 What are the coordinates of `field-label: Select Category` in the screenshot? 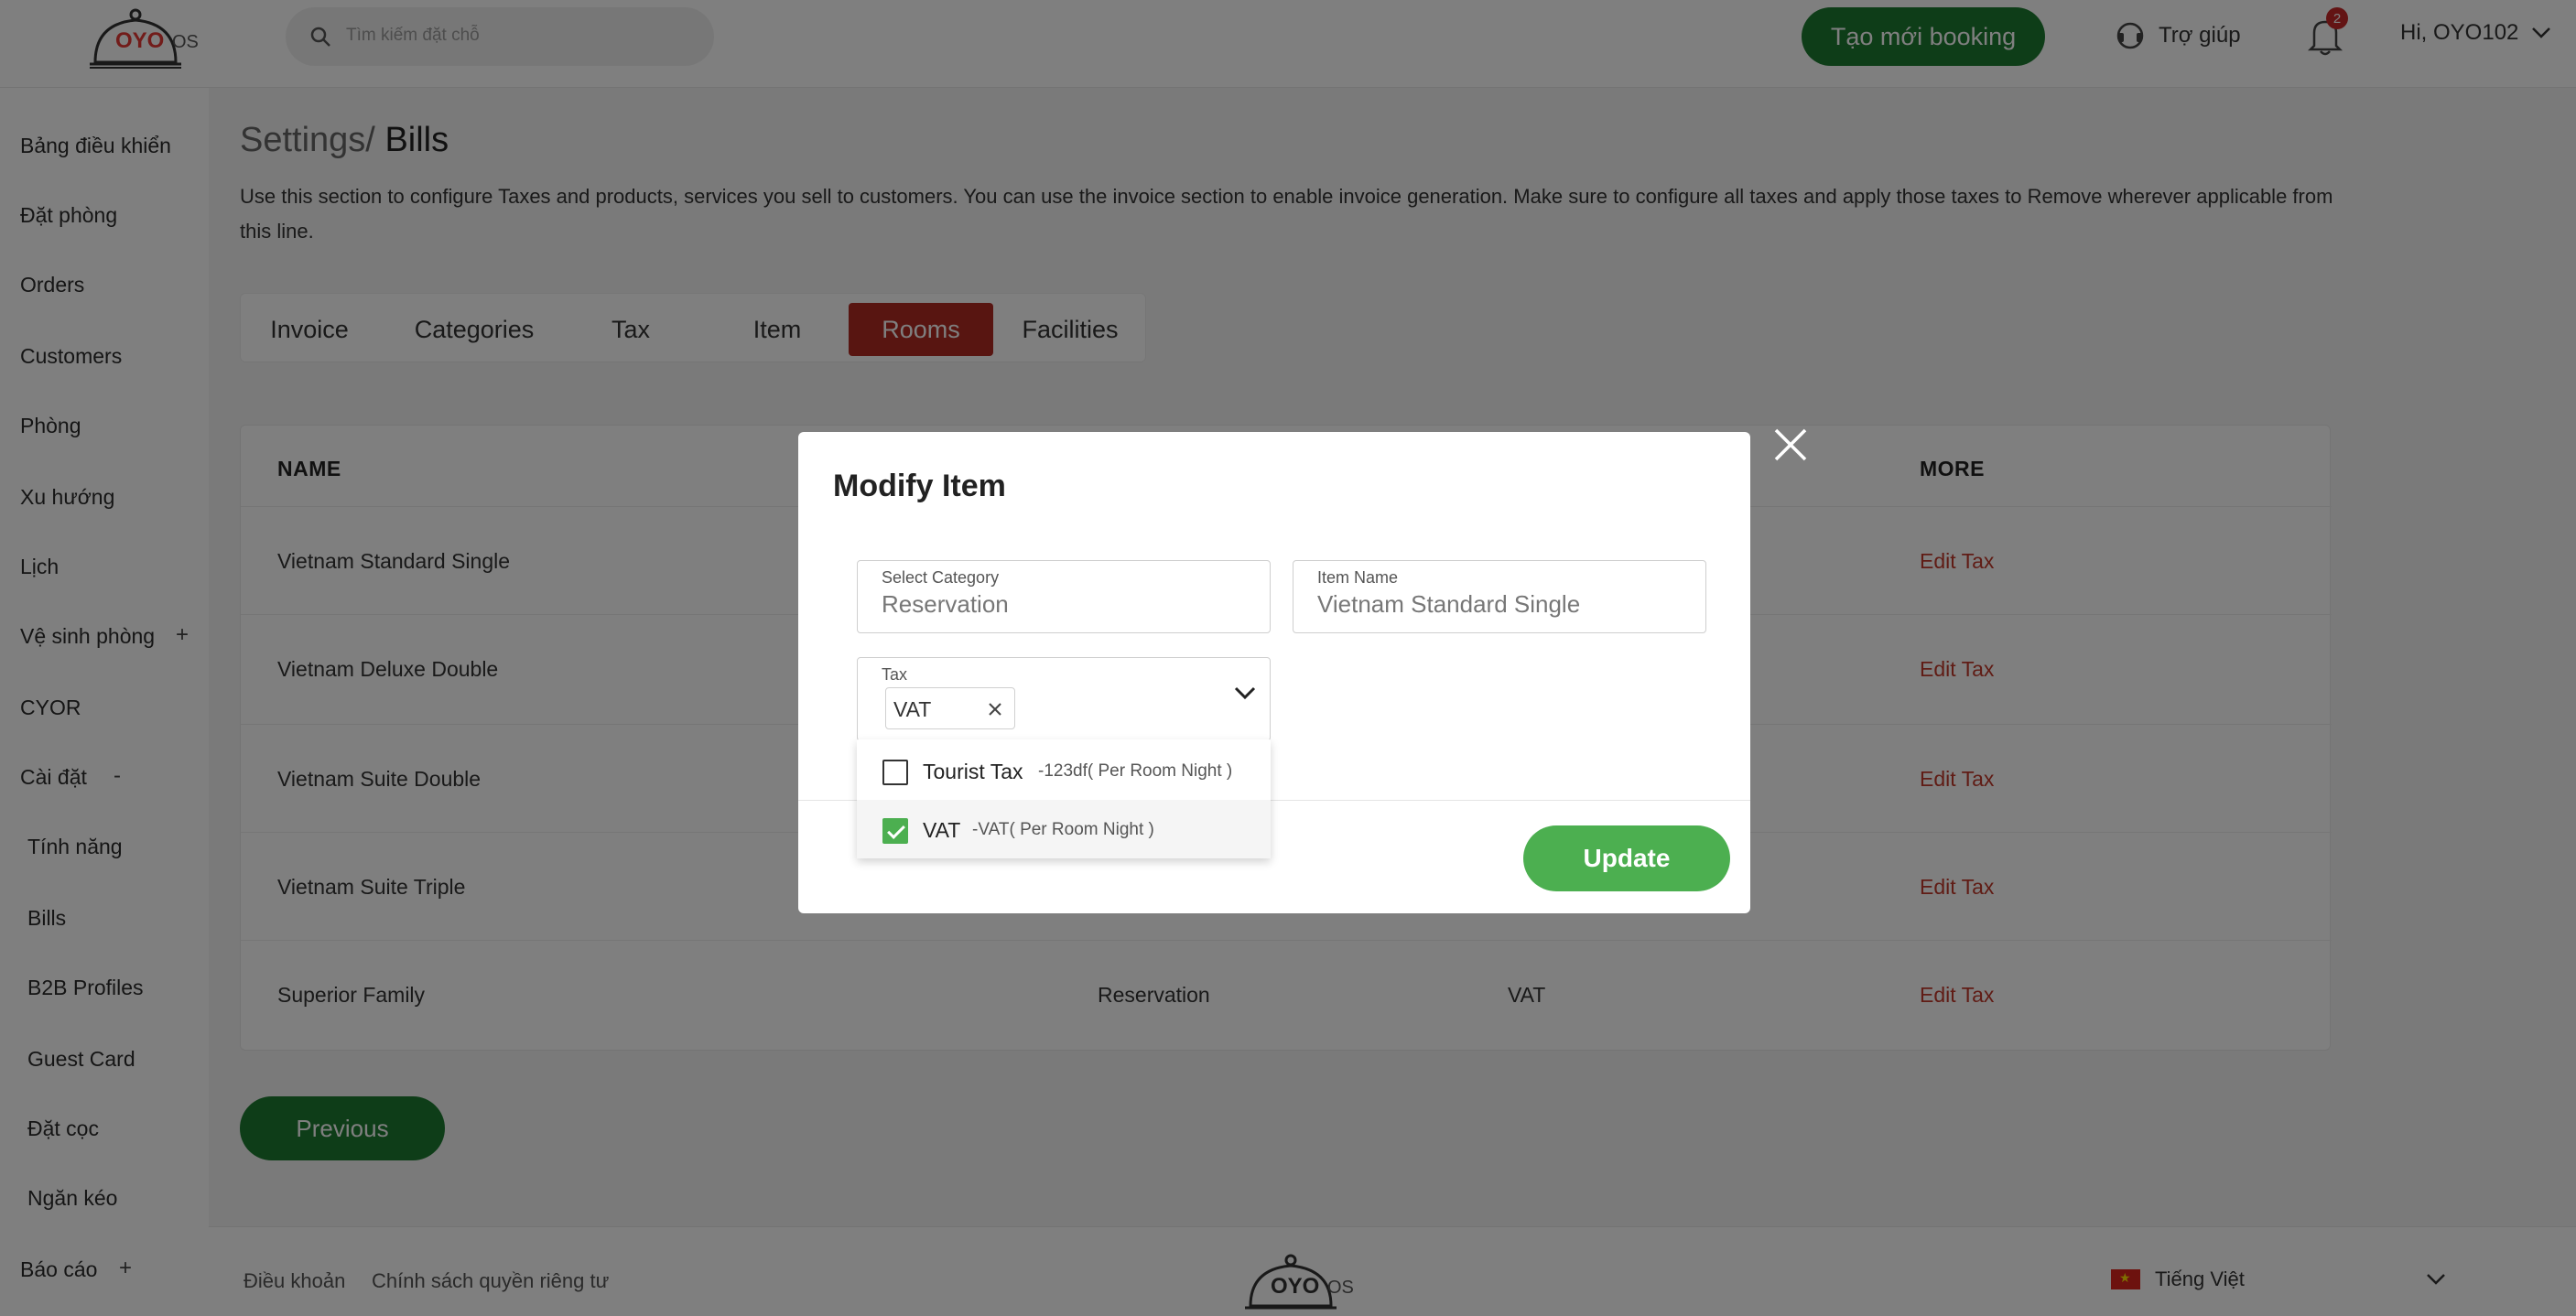 It's located at (941, 577).